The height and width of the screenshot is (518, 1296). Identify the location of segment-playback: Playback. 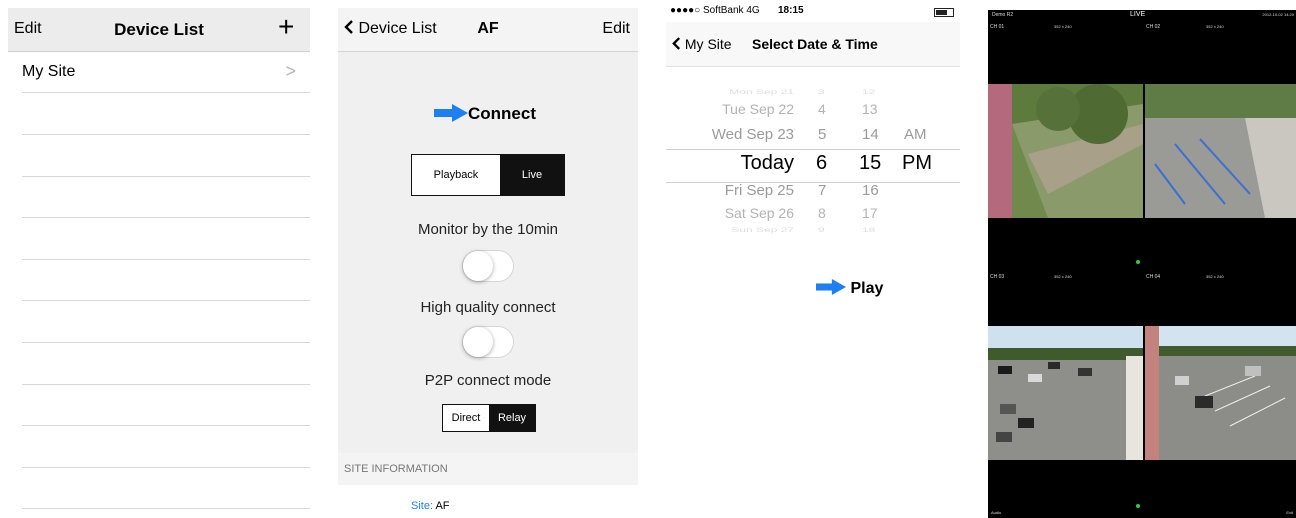
(456, 175).